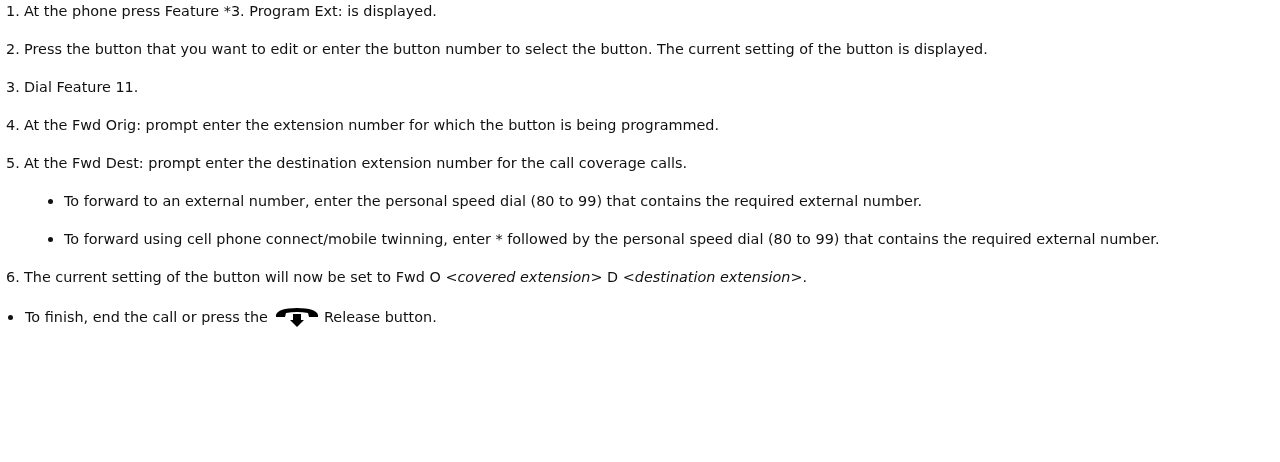 The width and height of the screenshot is (1280, 462). Describe the element at coordinates (296, 317) in the screenshot. I see `phone-handset-icon` at that location.